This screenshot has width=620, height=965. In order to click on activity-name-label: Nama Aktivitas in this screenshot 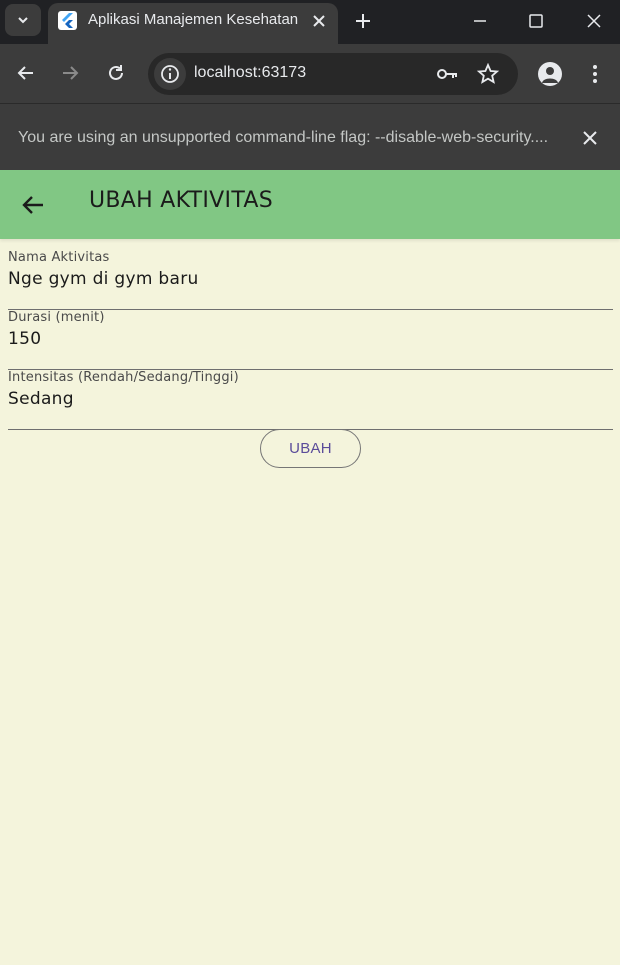, I will do `click(59, 257)`.